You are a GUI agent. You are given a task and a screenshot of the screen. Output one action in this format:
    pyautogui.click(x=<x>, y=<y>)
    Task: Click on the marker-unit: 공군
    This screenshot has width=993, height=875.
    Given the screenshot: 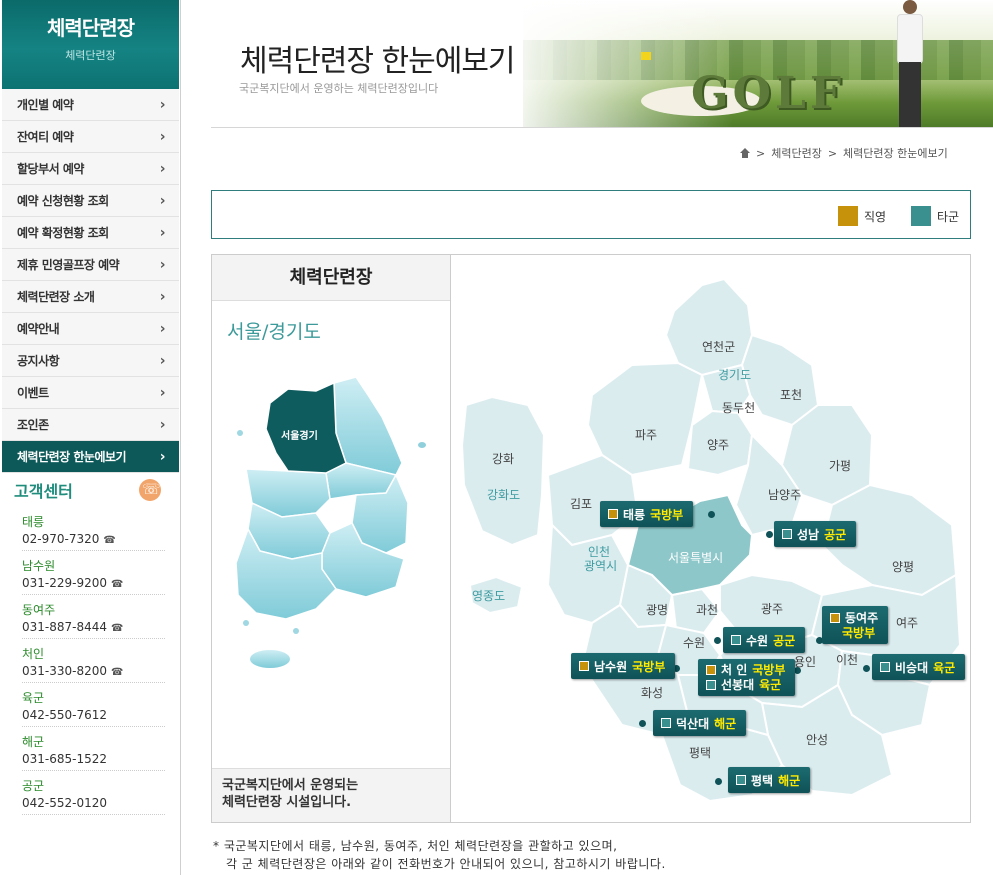 What is the action you would take?
    pyautogui.click(x=835, y=534)
    